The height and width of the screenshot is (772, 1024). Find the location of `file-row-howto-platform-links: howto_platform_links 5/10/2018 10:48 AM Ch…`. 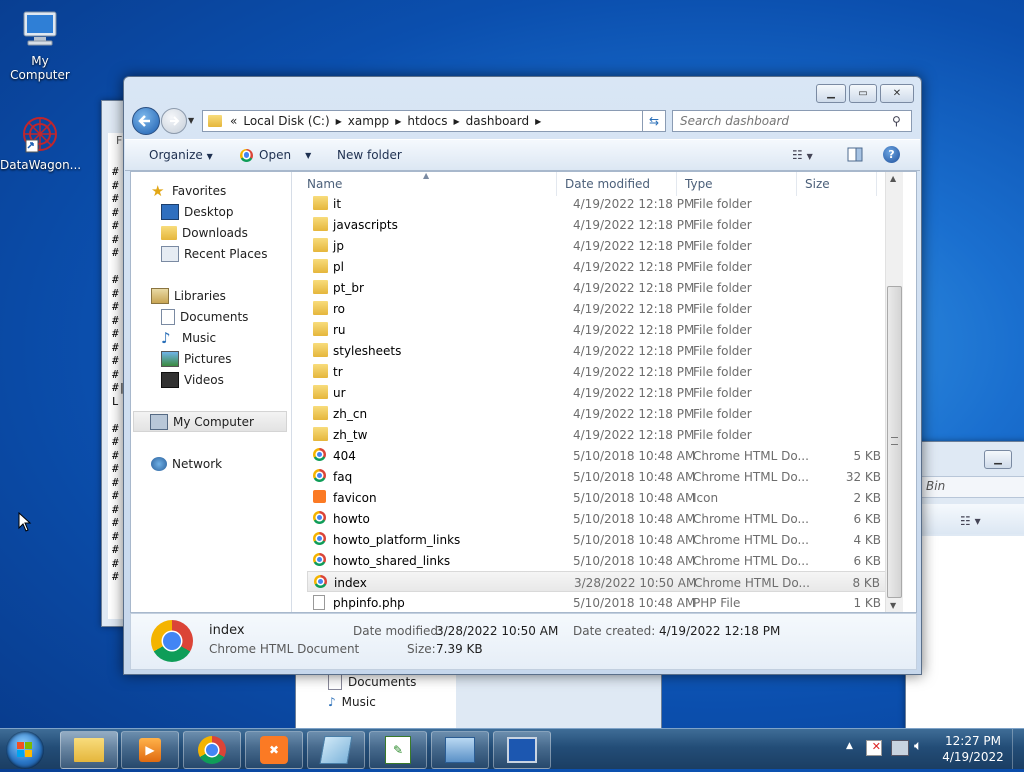

file-row-howto-platform-links: howto_platform_links 5/10/2018 10:48 AM Ch… is located at coordinates (597, 539).